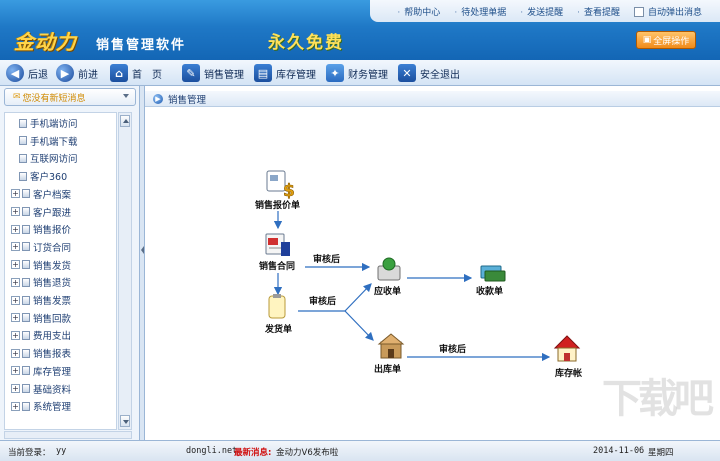 The image size is (720, 461). I want to click on node-outbound-label: 出库单, so click(387, 369).